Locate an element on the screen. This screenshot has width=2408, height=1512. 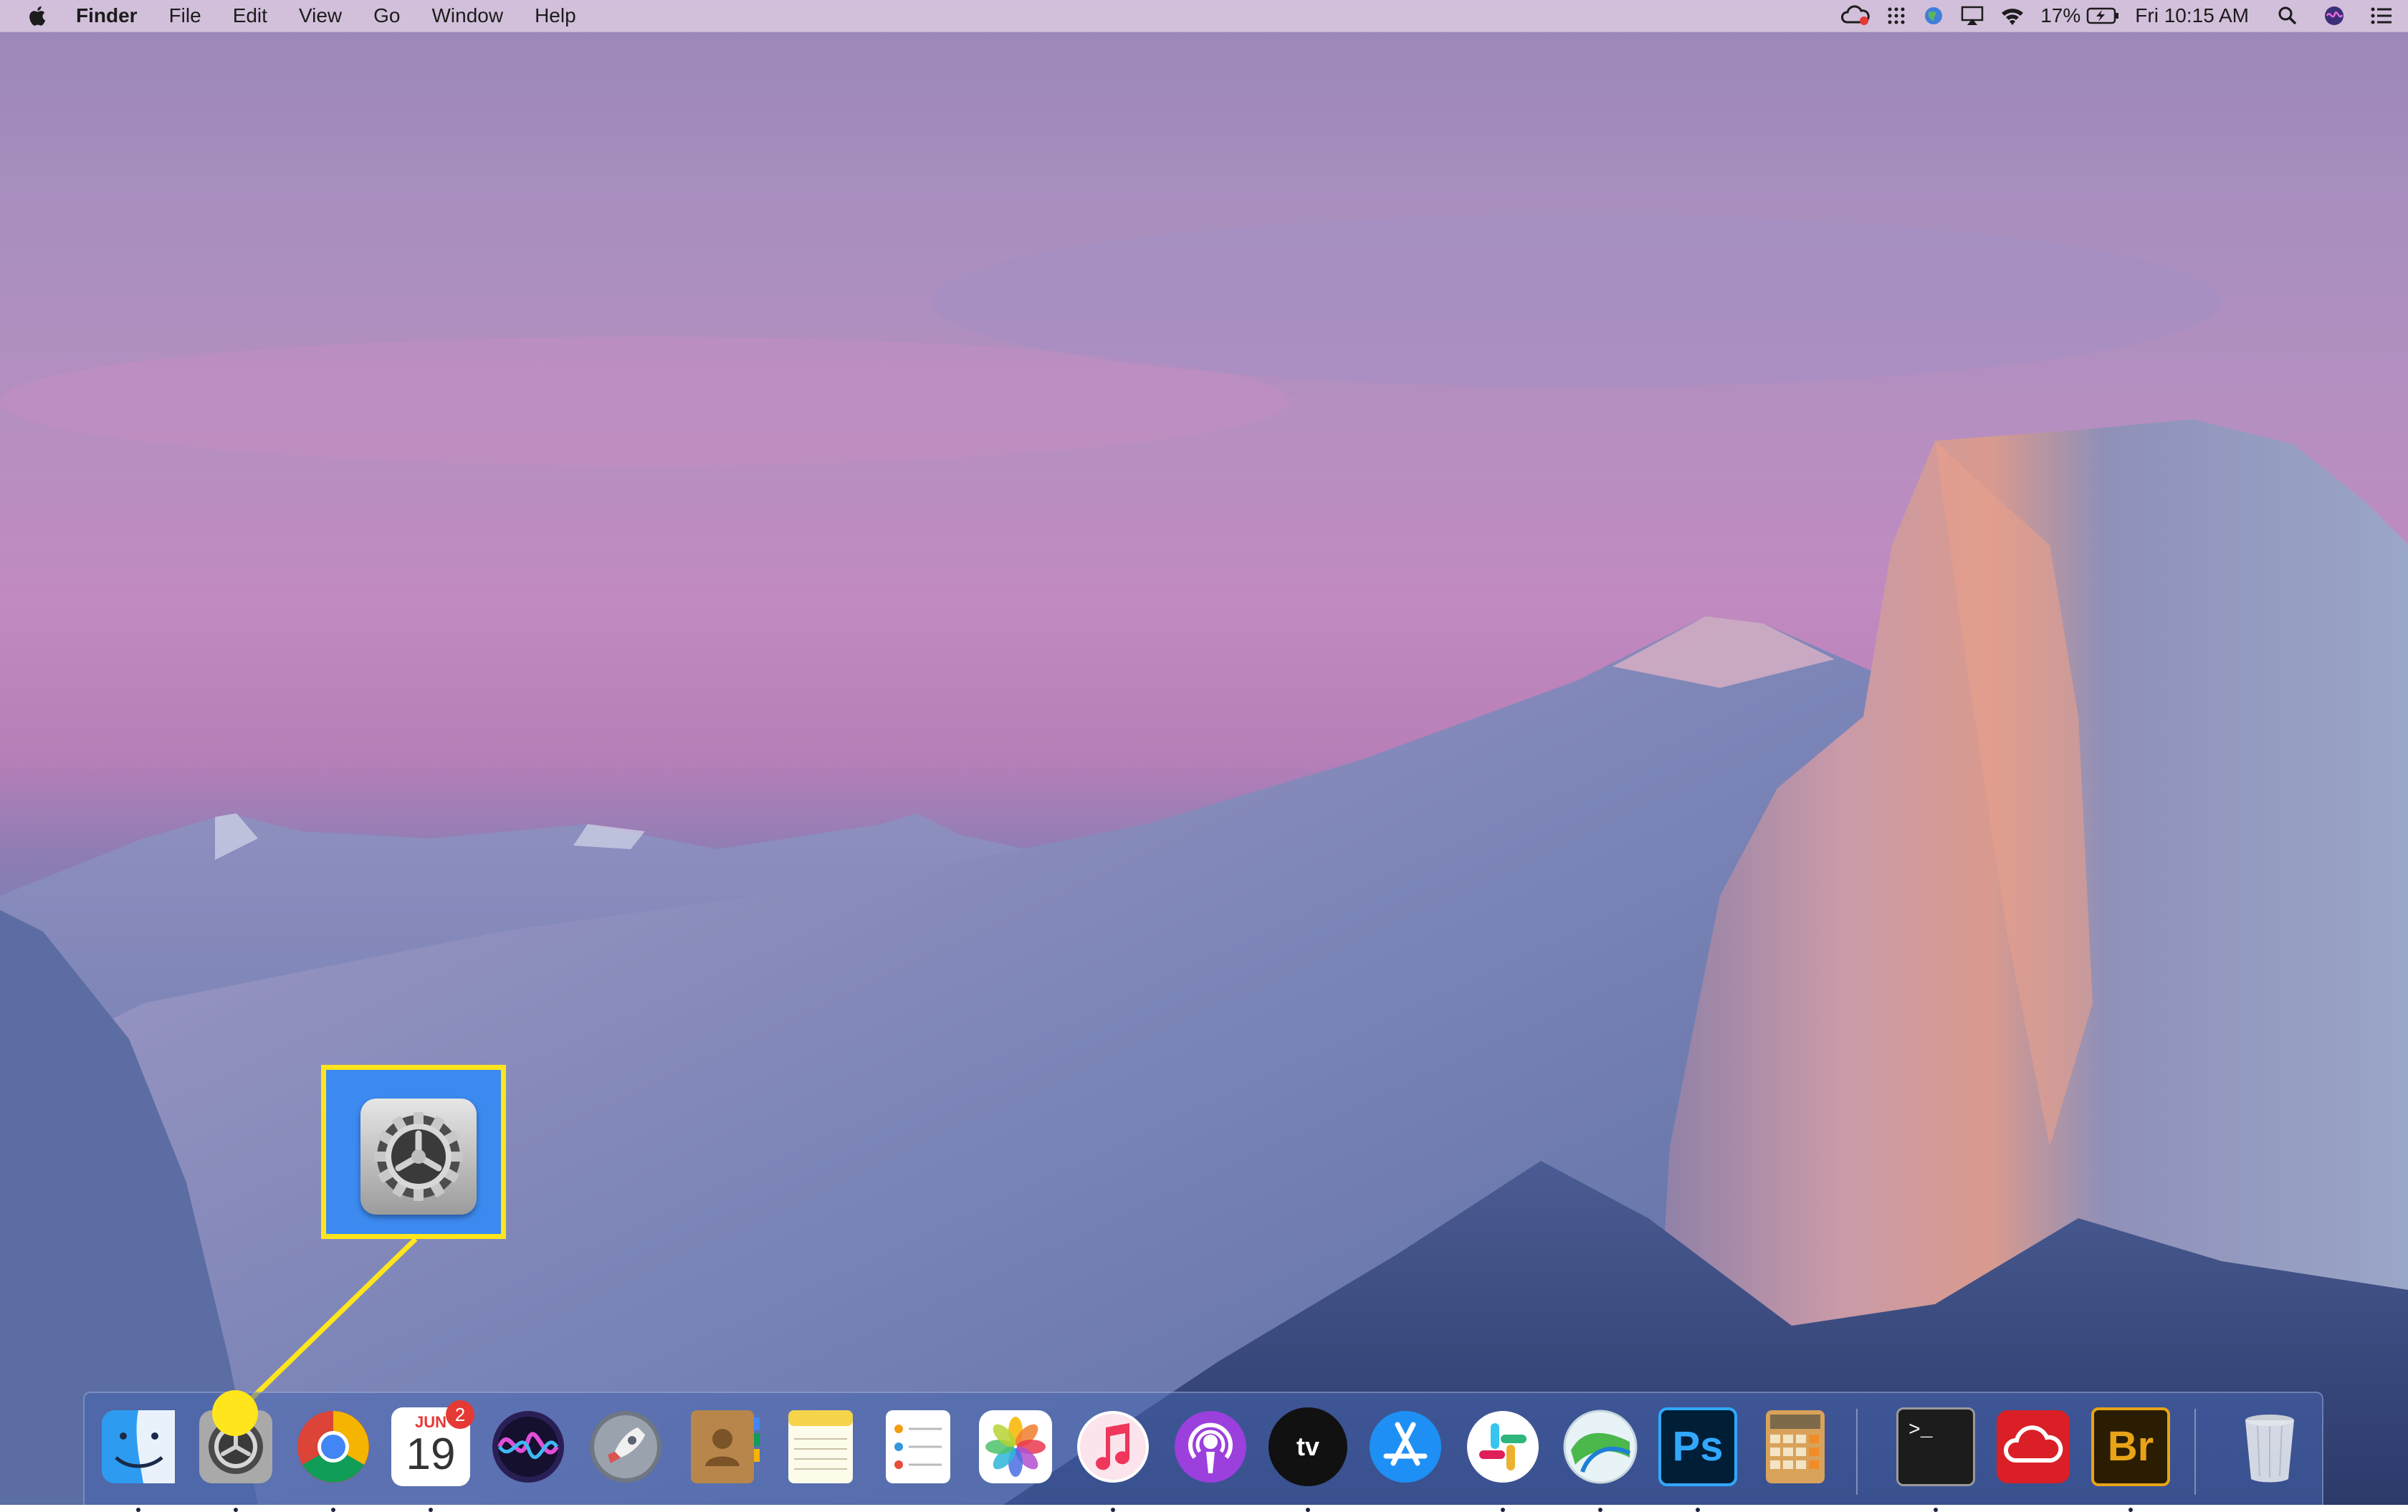
calendar-day: 19 is located at coordinates (431, 1454).